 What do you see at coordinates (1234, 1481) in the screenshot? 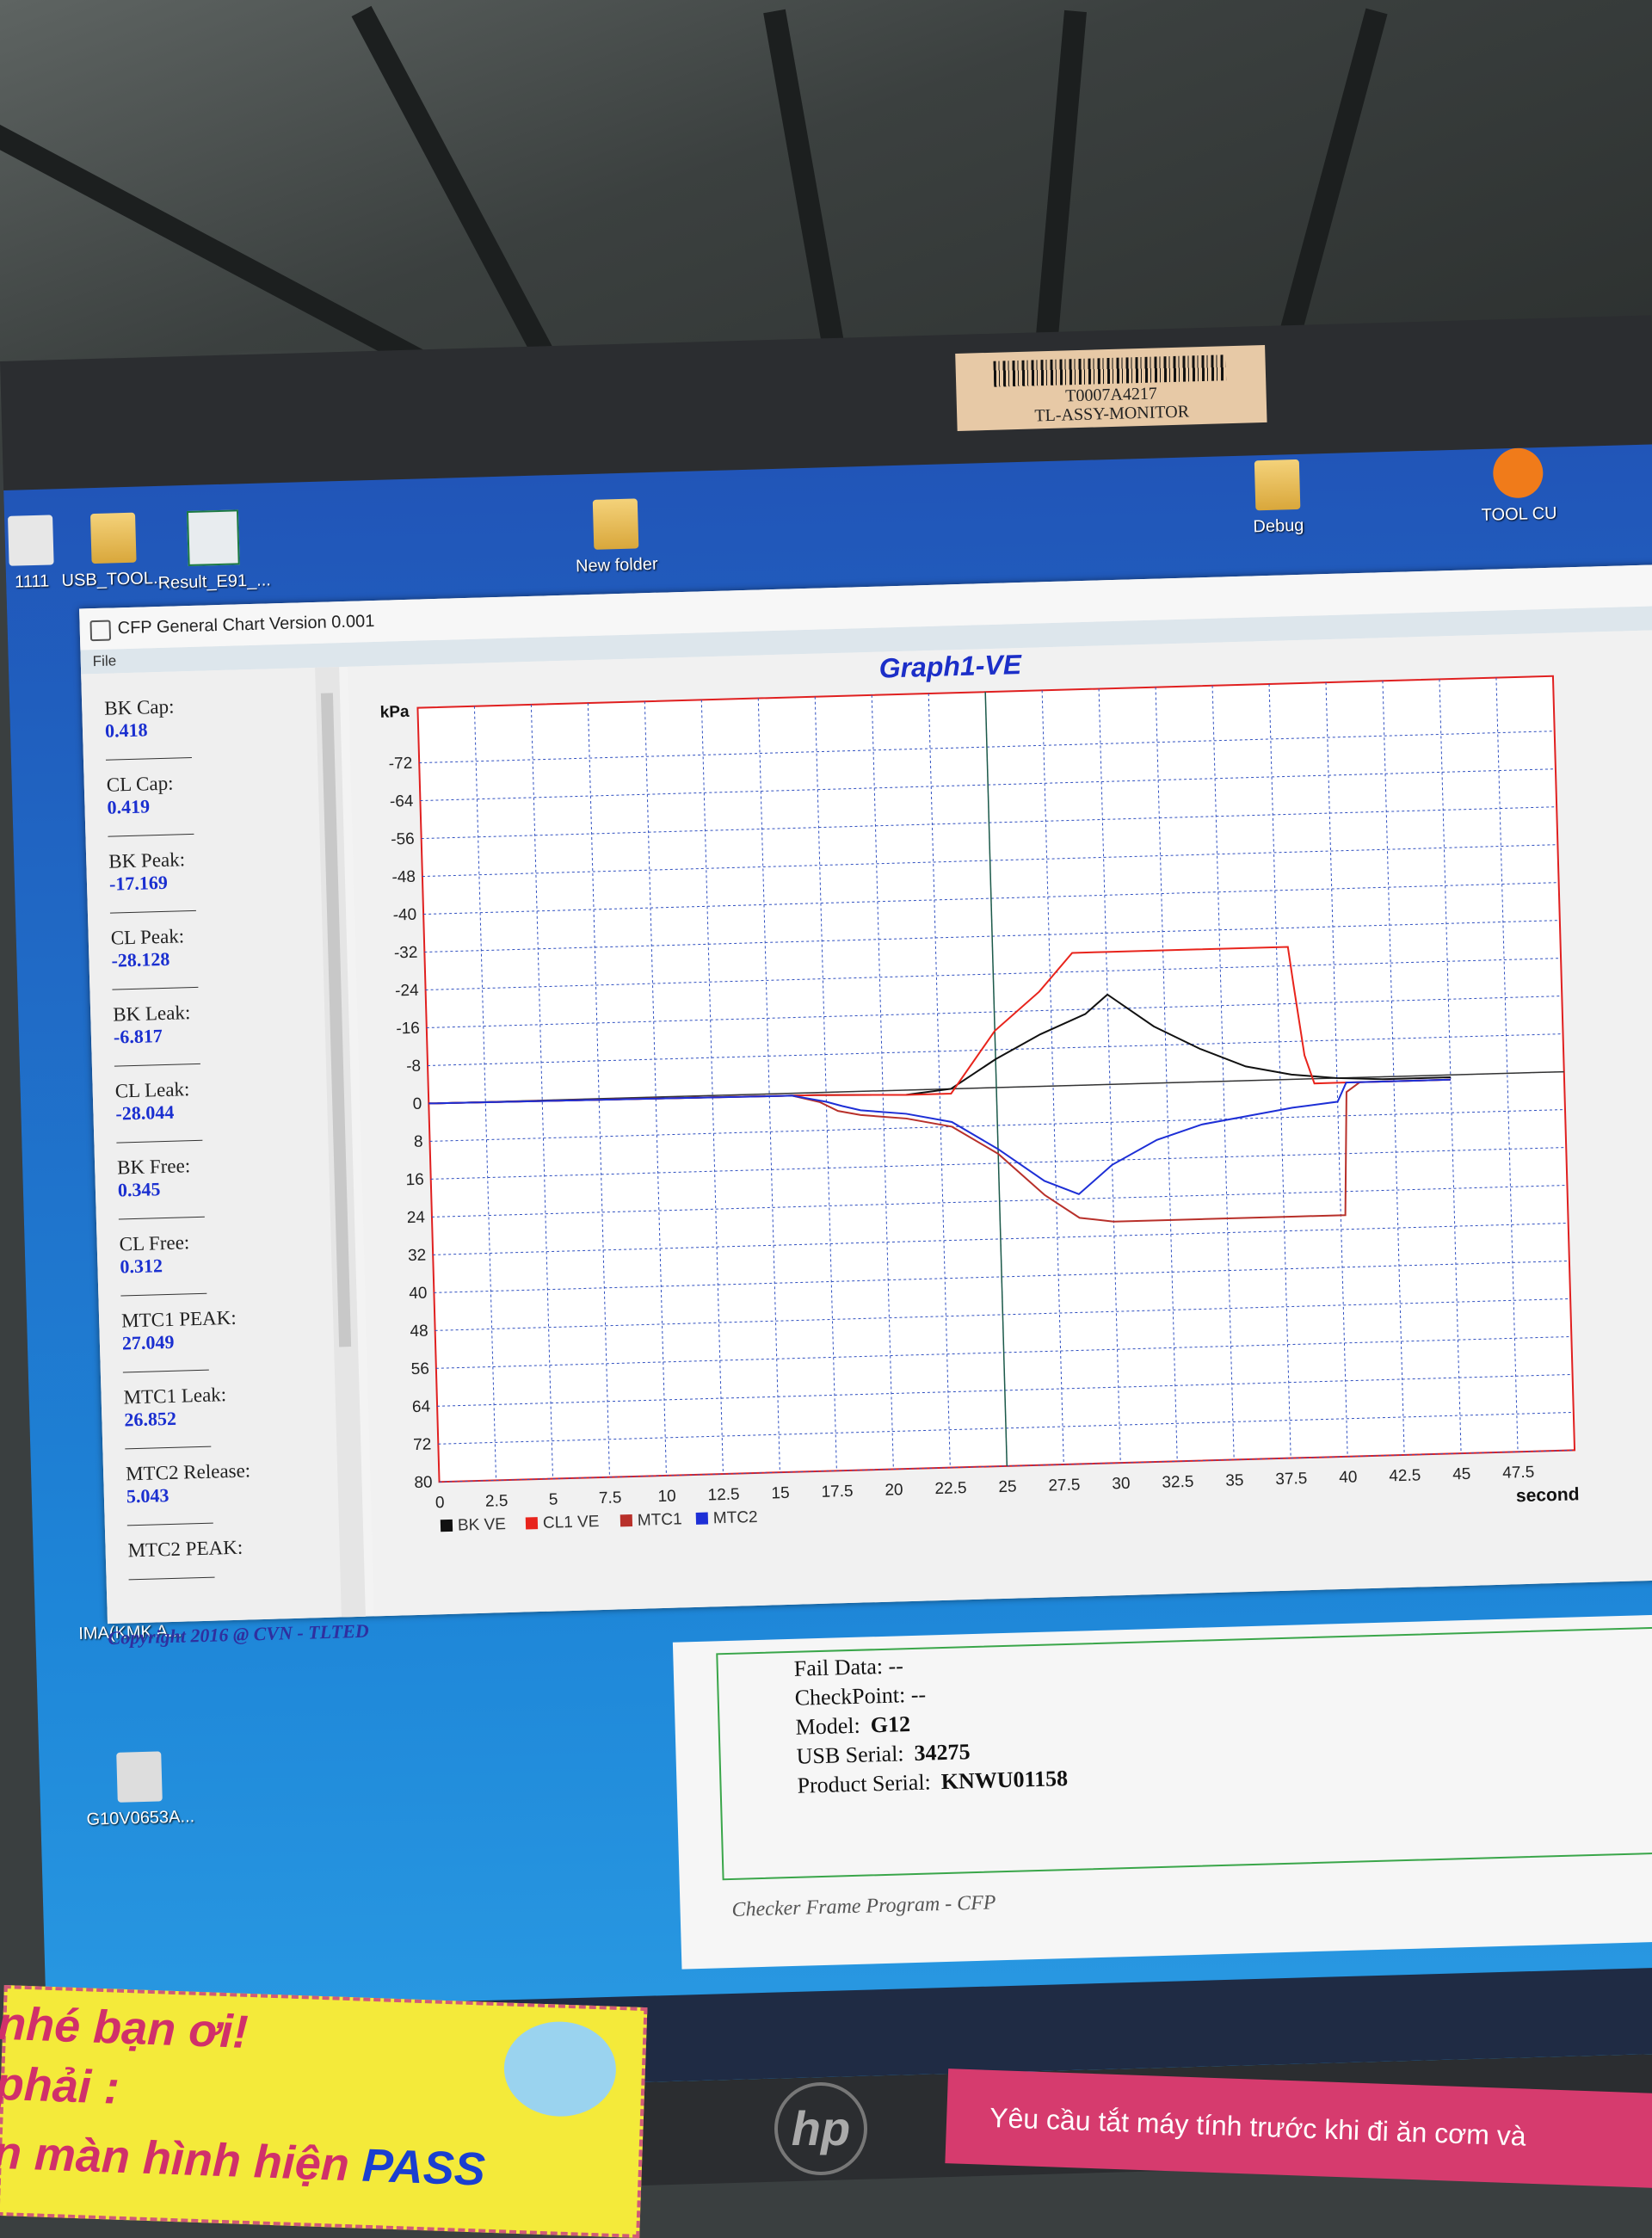
I see `x-tick-label: 35` at bounding box center [1234, 1481].